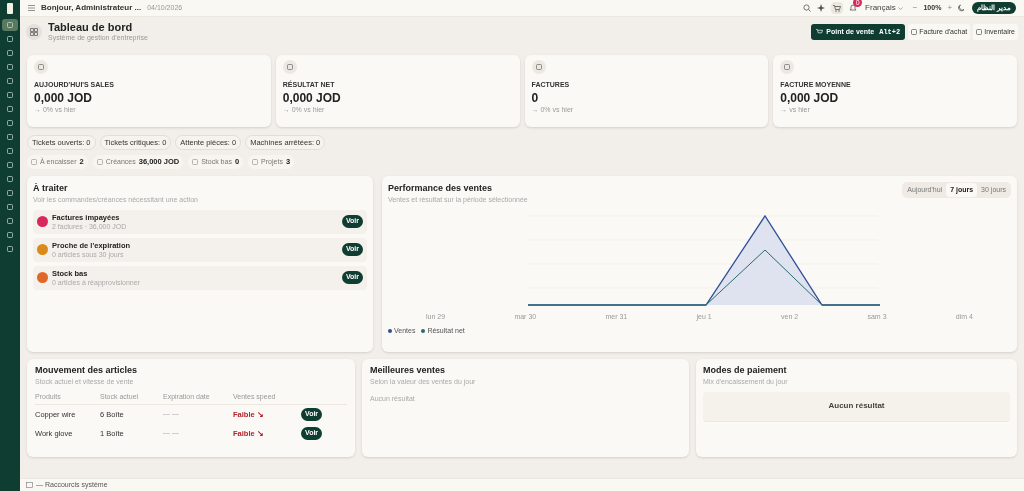 The image size is (1024, 491). I want to click on sparkle-icon, so click(821, 8).